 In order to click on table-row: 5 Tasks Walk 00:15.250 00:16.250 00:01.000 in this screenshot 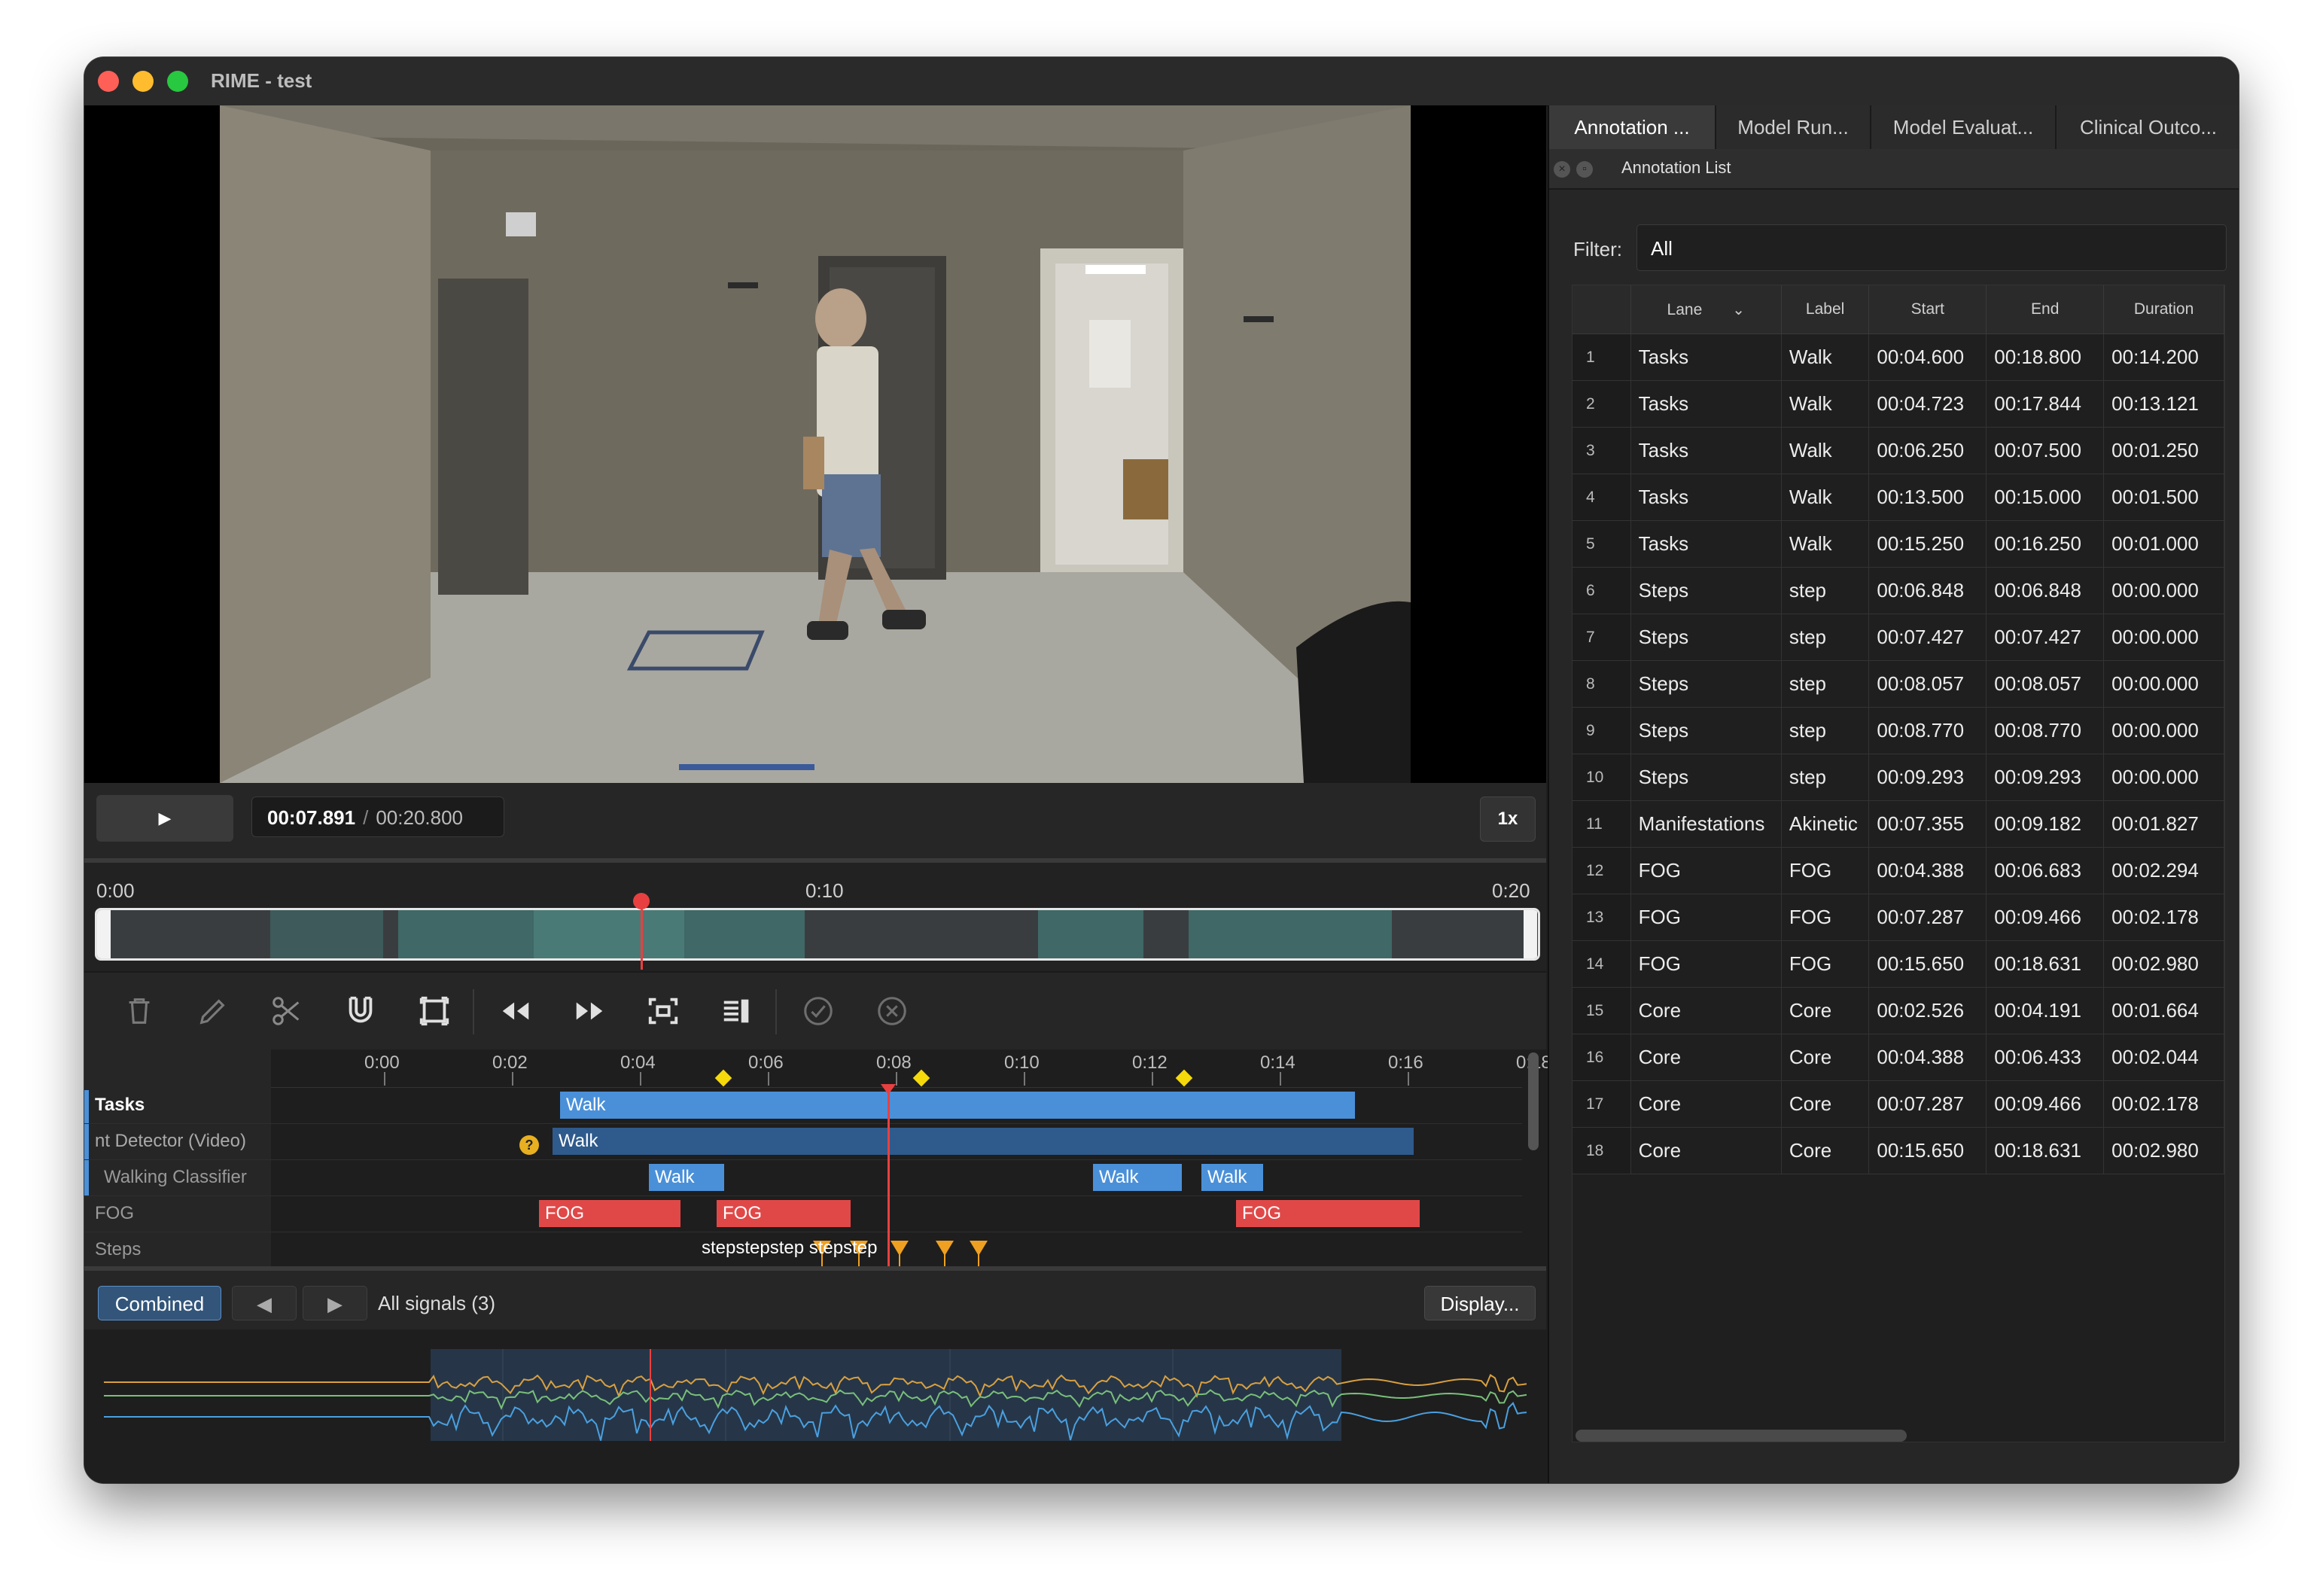, I will do `click(1898, 544)`.